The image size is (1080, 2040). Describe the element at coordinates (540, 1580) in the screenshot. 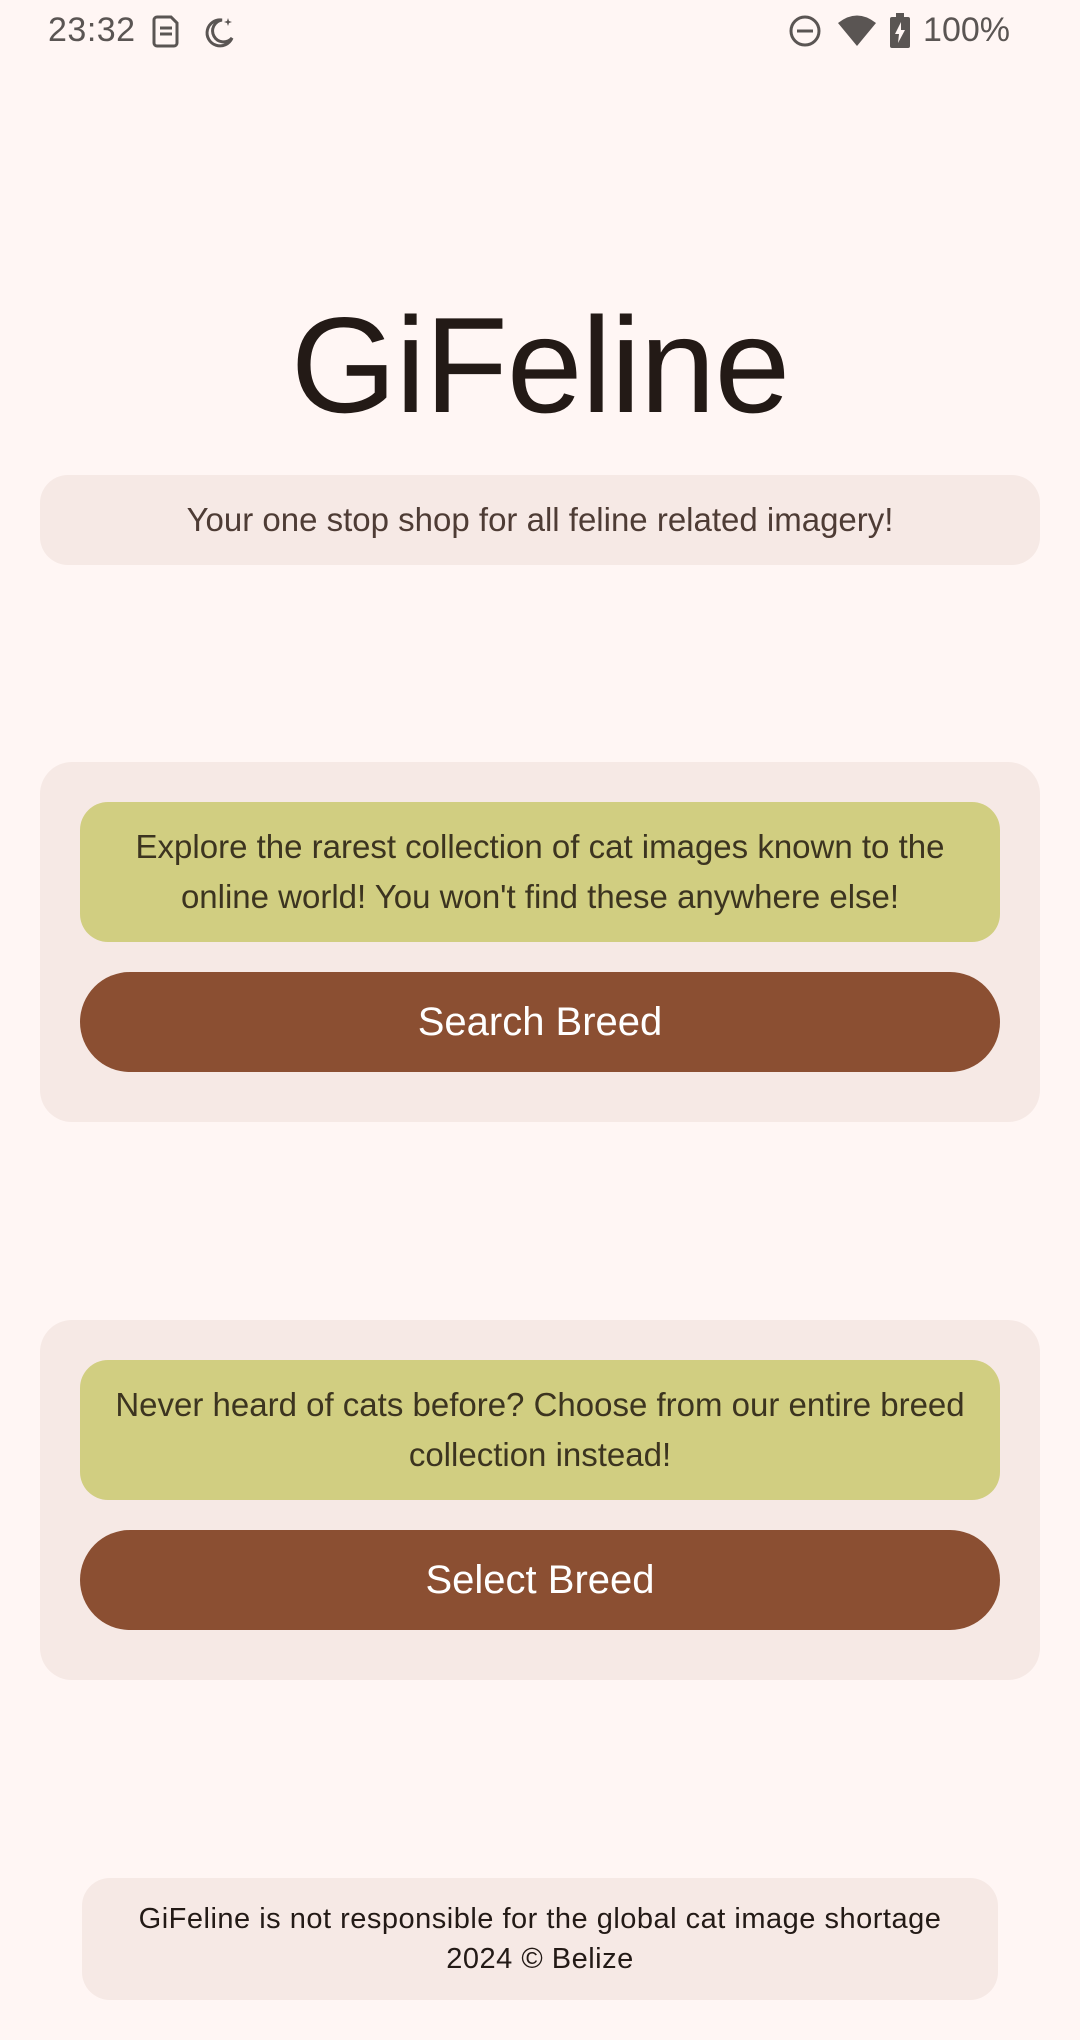

I see `select-breed-button: Select Breed` at that location.